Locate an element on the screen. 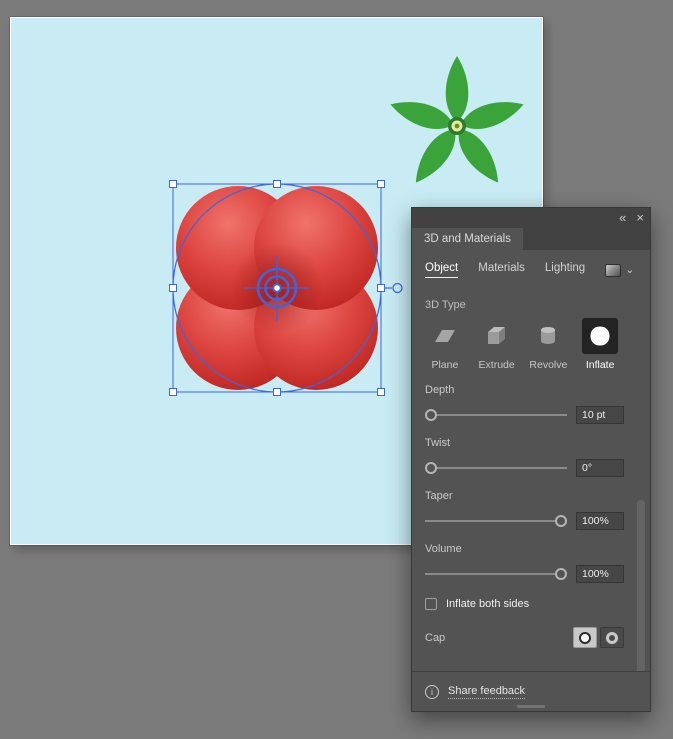 The height and width of the screenshot is (739, 673). depth-value-field is located at coordinates (600, 415).